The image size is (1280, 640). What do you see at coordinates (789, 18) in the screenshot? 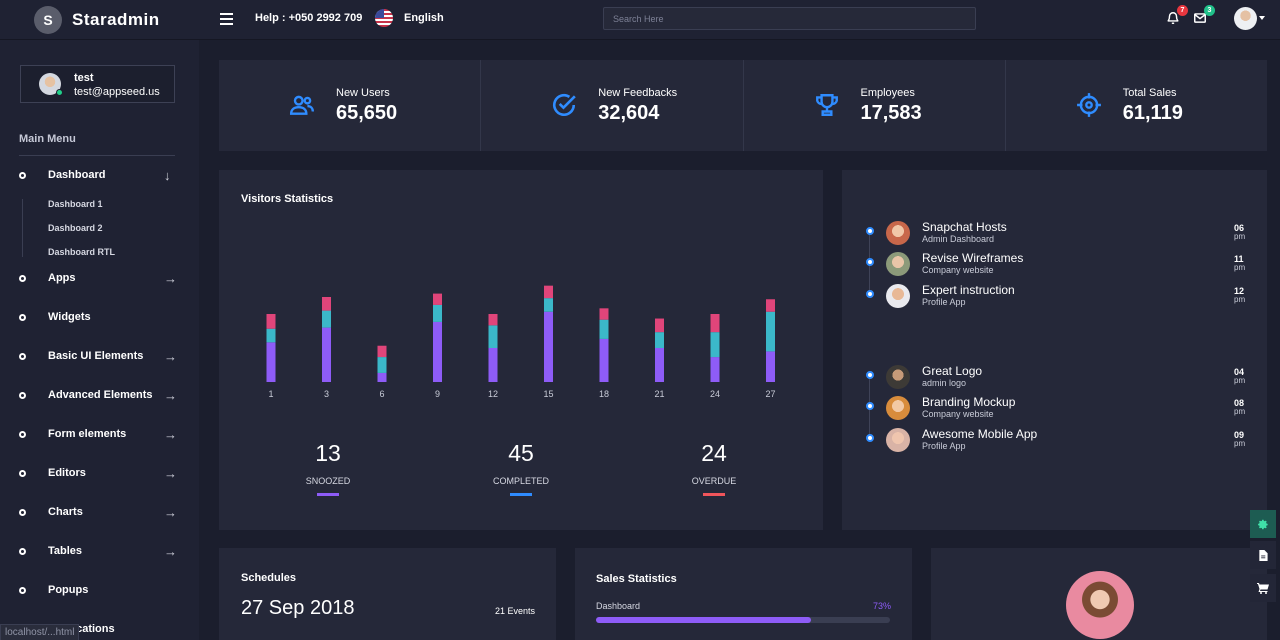
I see `search-input` at bounding box center [789, 18].